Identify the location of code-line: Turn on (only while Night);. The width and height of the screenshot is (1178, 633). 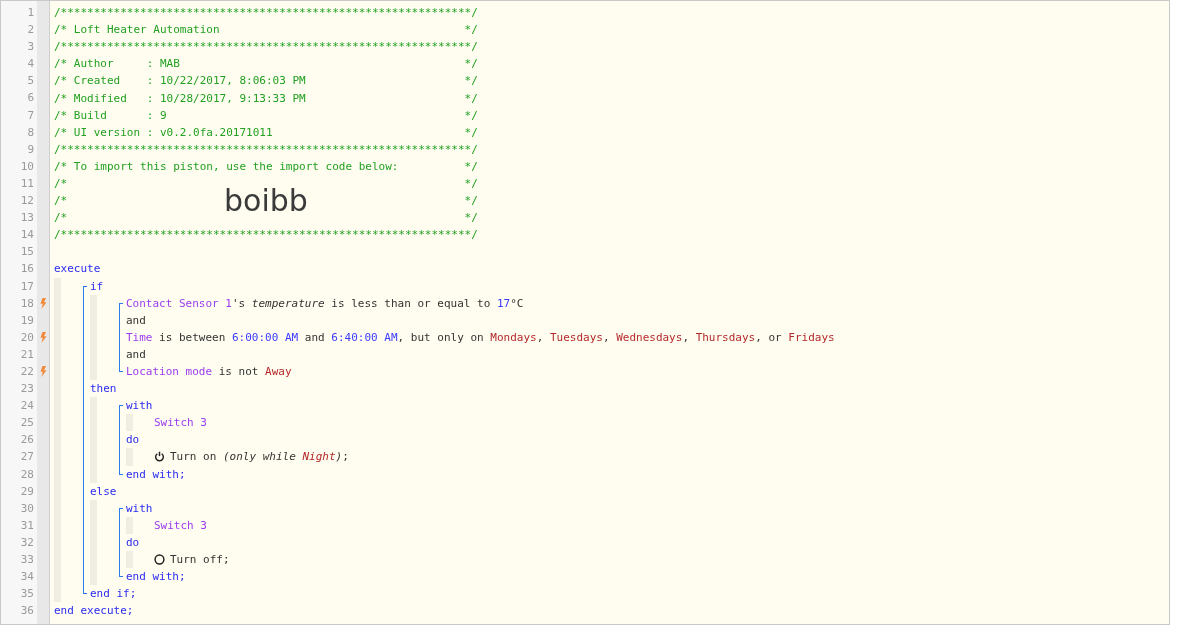
(259, 457).